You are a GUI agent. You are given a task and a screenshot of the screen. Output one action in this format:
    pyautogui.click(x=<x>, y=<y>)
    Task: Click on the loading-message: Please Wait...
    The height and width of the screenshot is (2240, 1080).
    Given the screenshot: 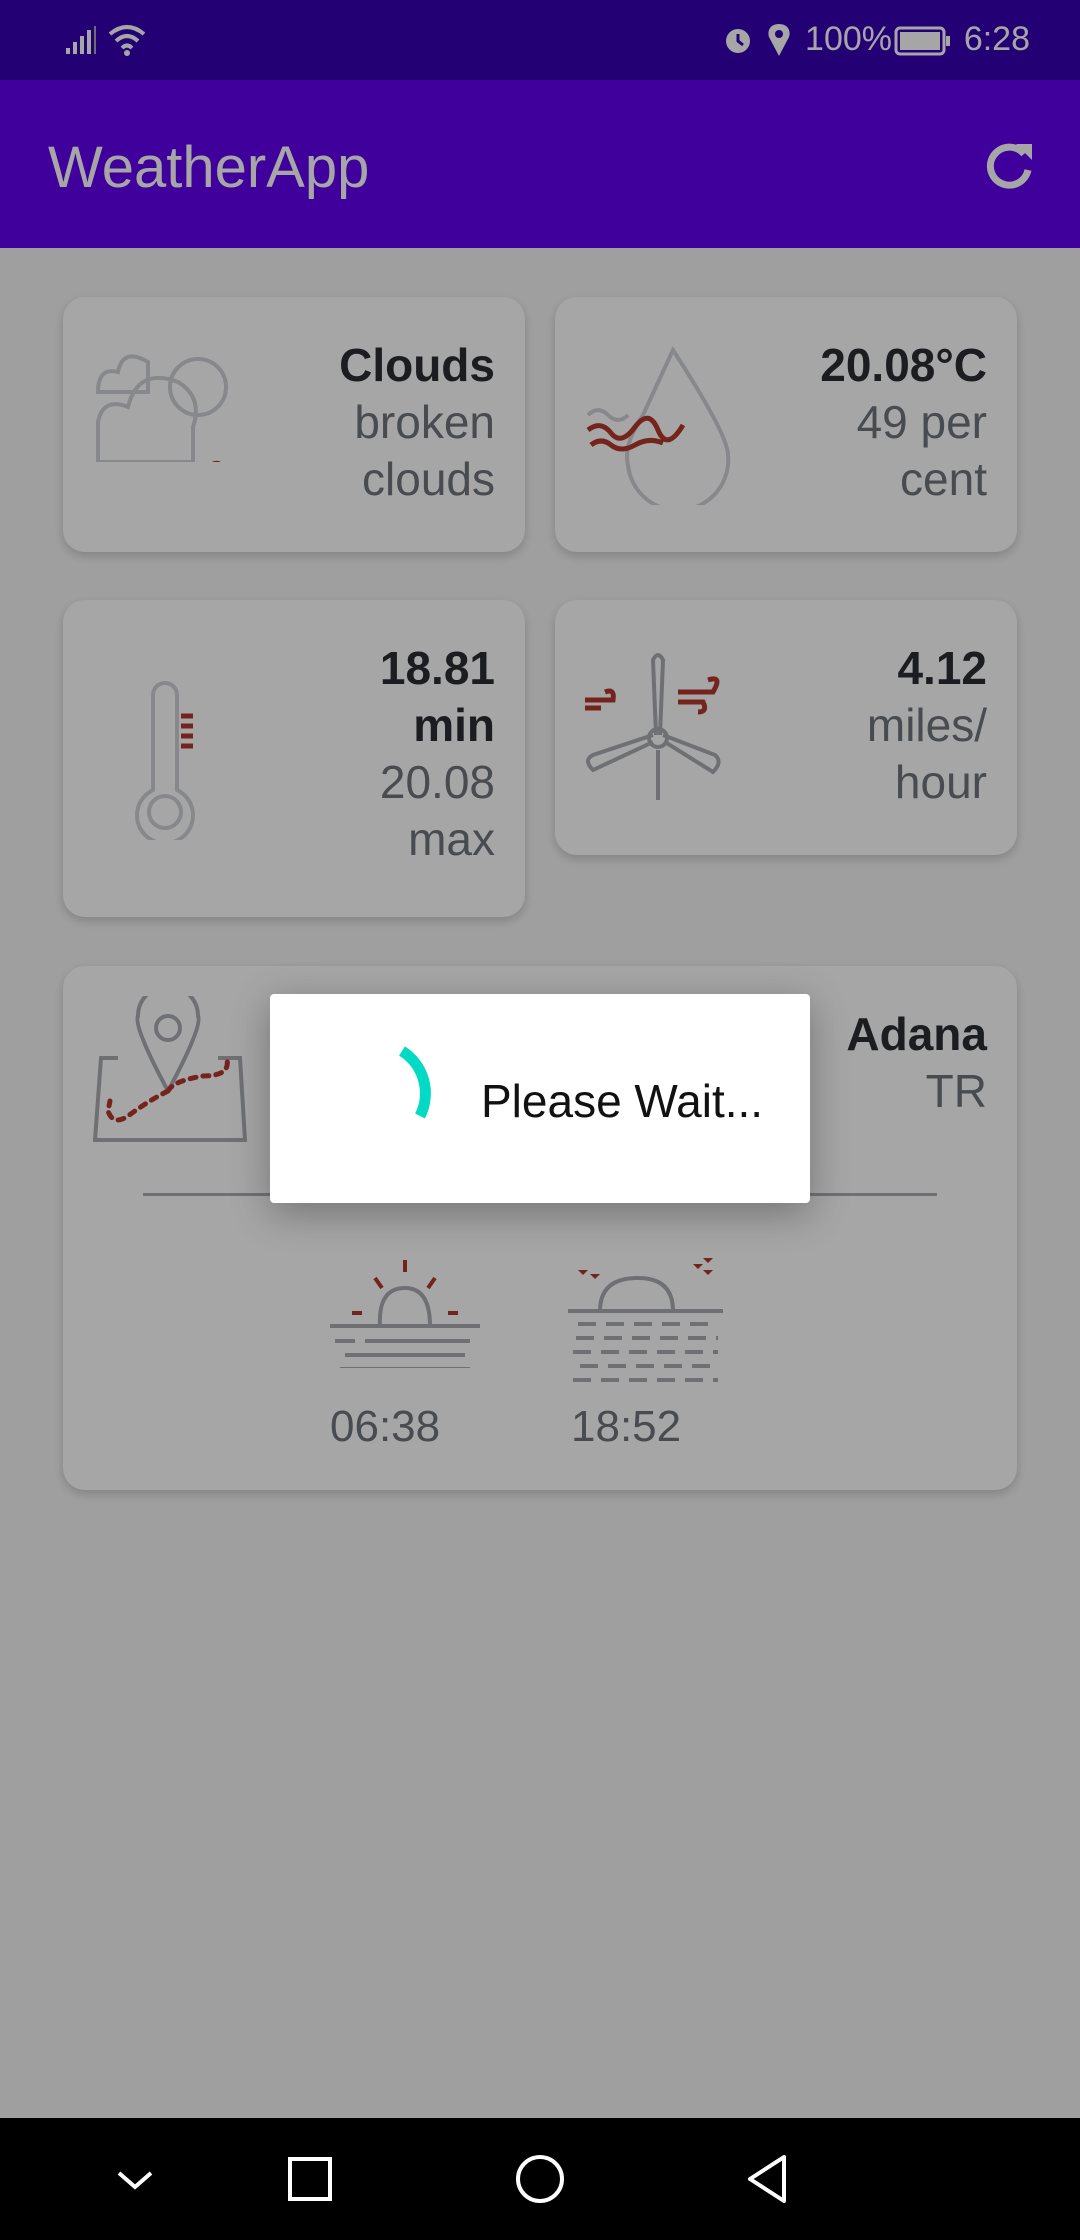 What is the action you would take?
    pyautogui.click(x=622, y=1101)
    